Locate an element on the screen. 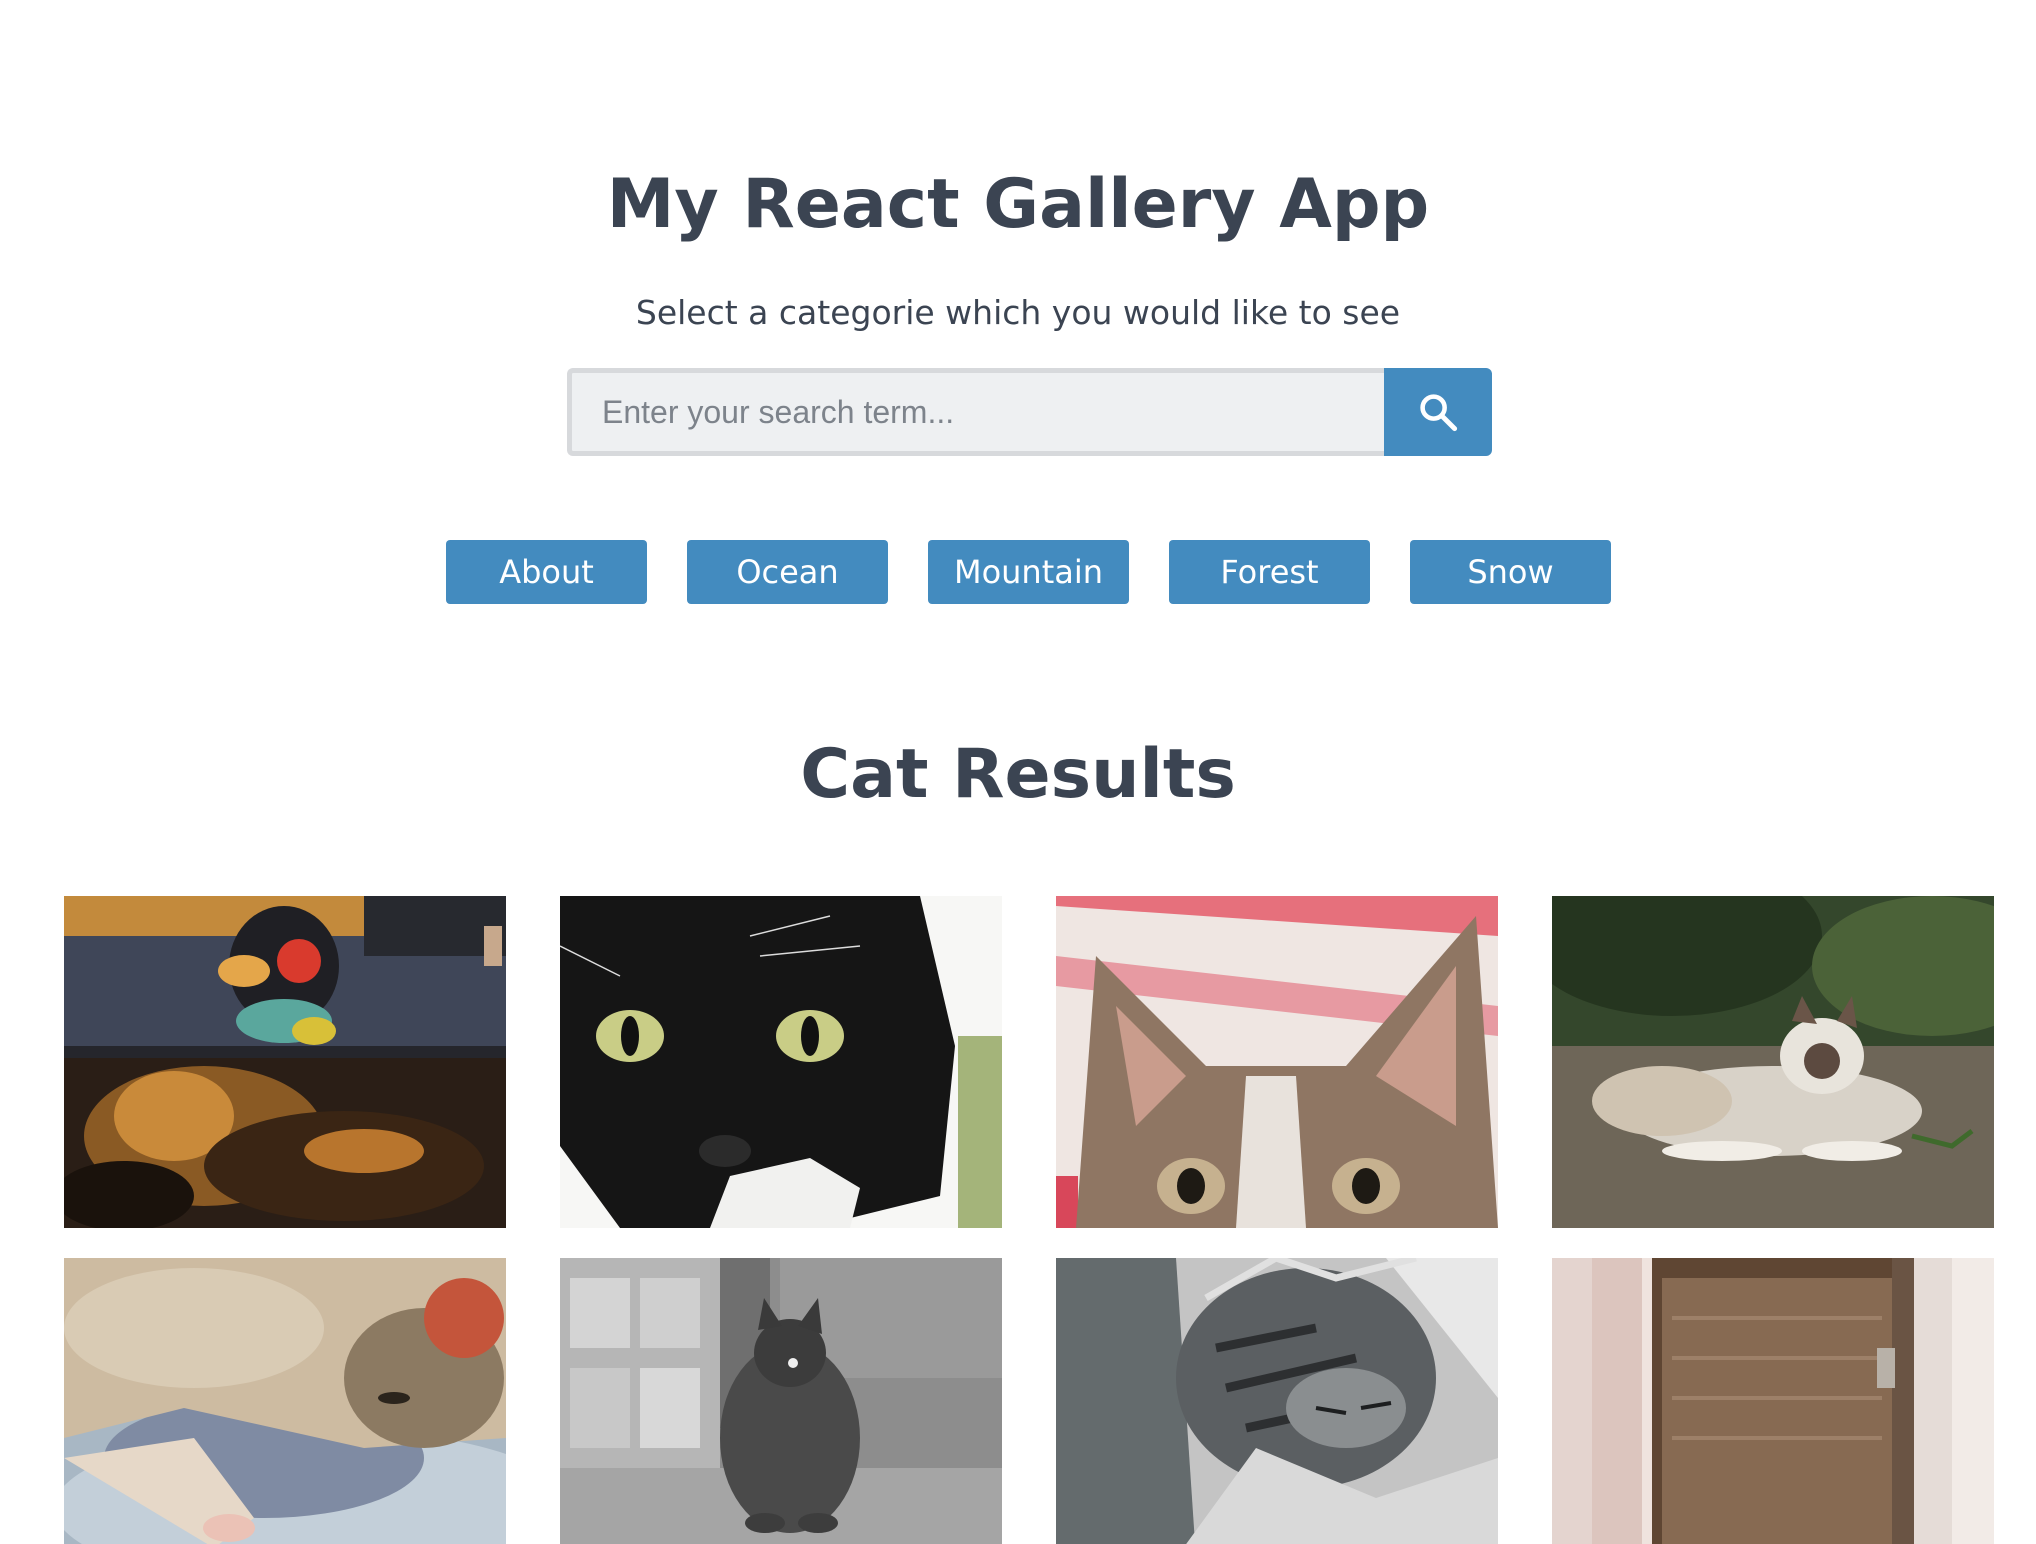  nav-snow-button: Snow is located at coordinates (1510, 572).